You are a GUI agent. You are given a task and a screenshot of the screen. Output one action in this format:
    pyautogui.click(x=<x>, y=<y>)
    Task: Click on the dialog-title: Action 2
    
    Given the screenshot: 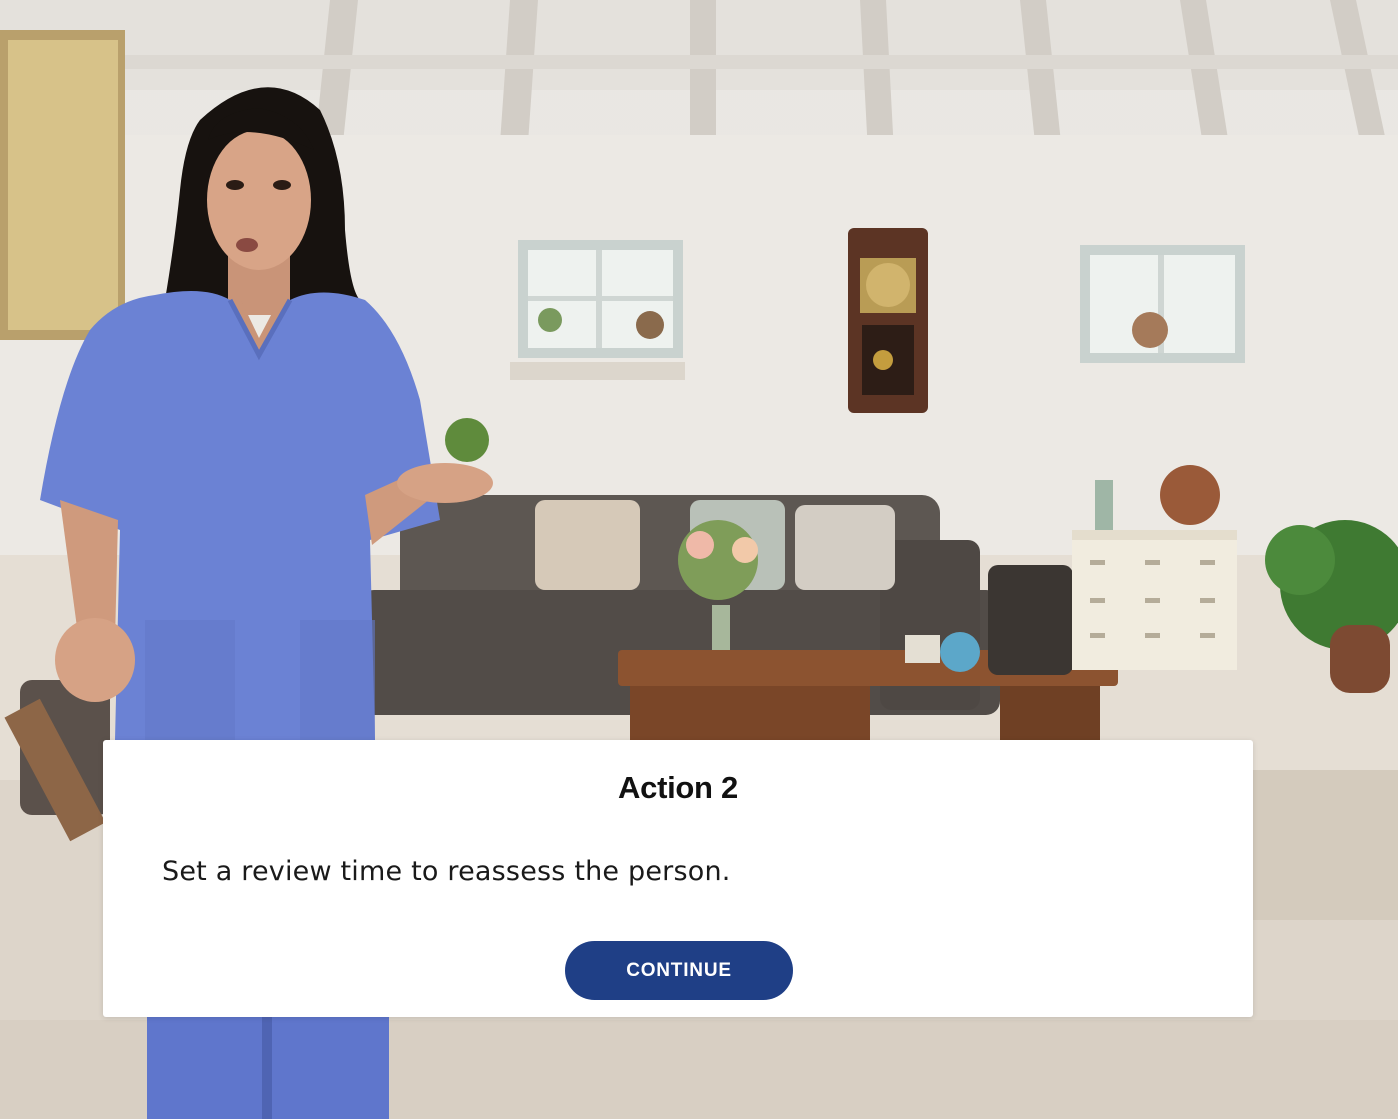 What is the action you would take?
    pyautogui.click(x=678, y=787)
    